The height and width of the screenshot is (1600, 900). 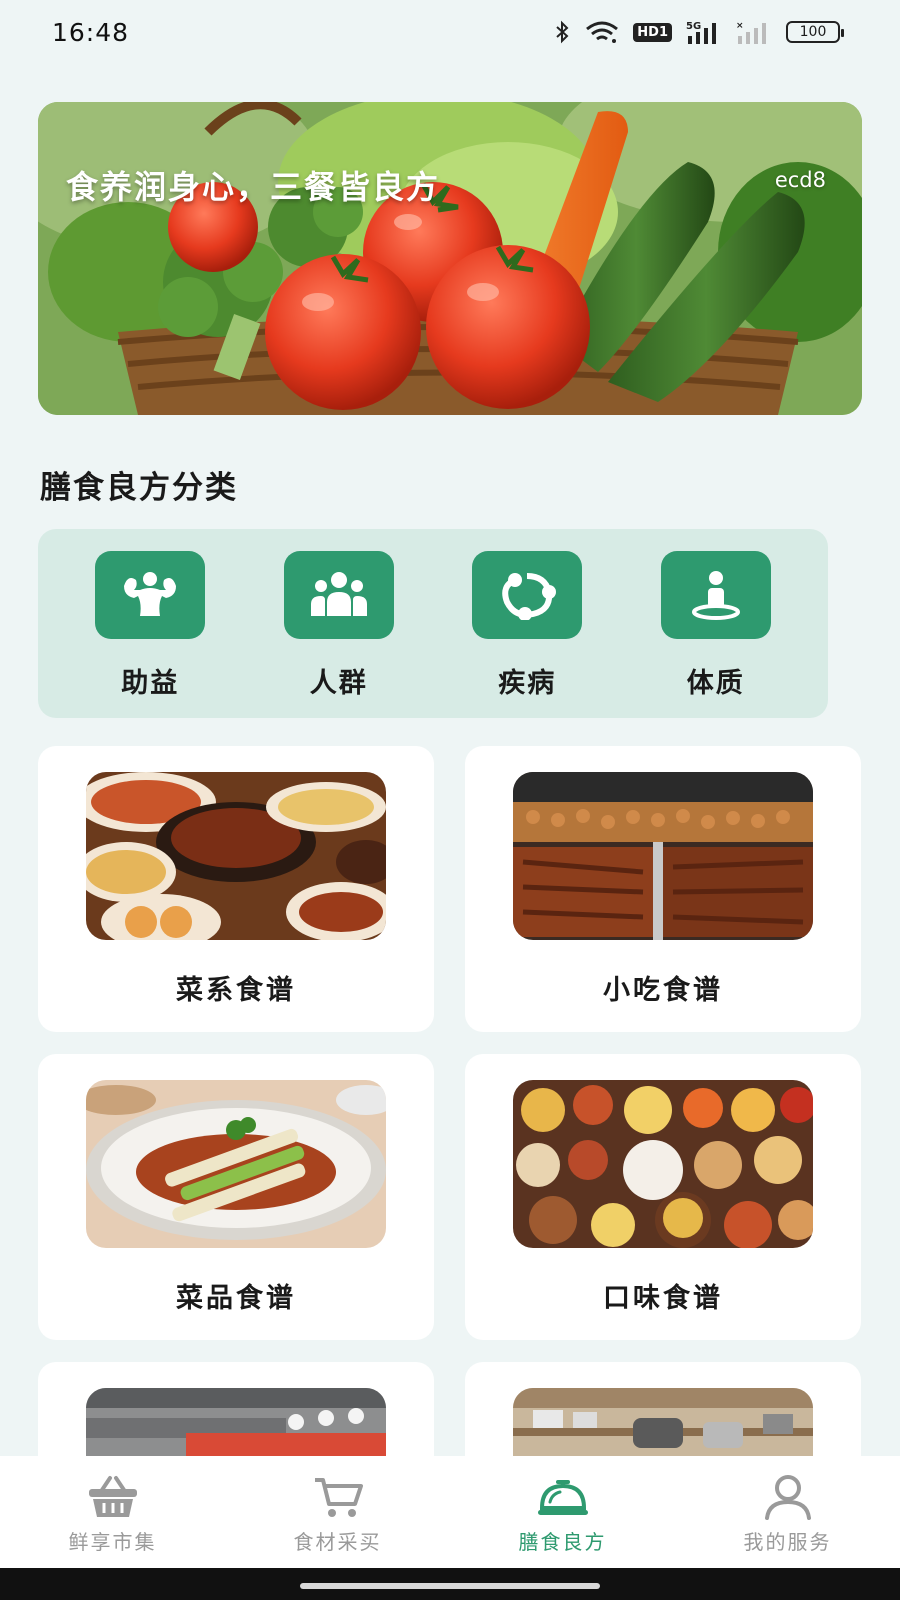 I want to click on recipe-card-dish: 菜品食谱, so click(x=236, y=1197).